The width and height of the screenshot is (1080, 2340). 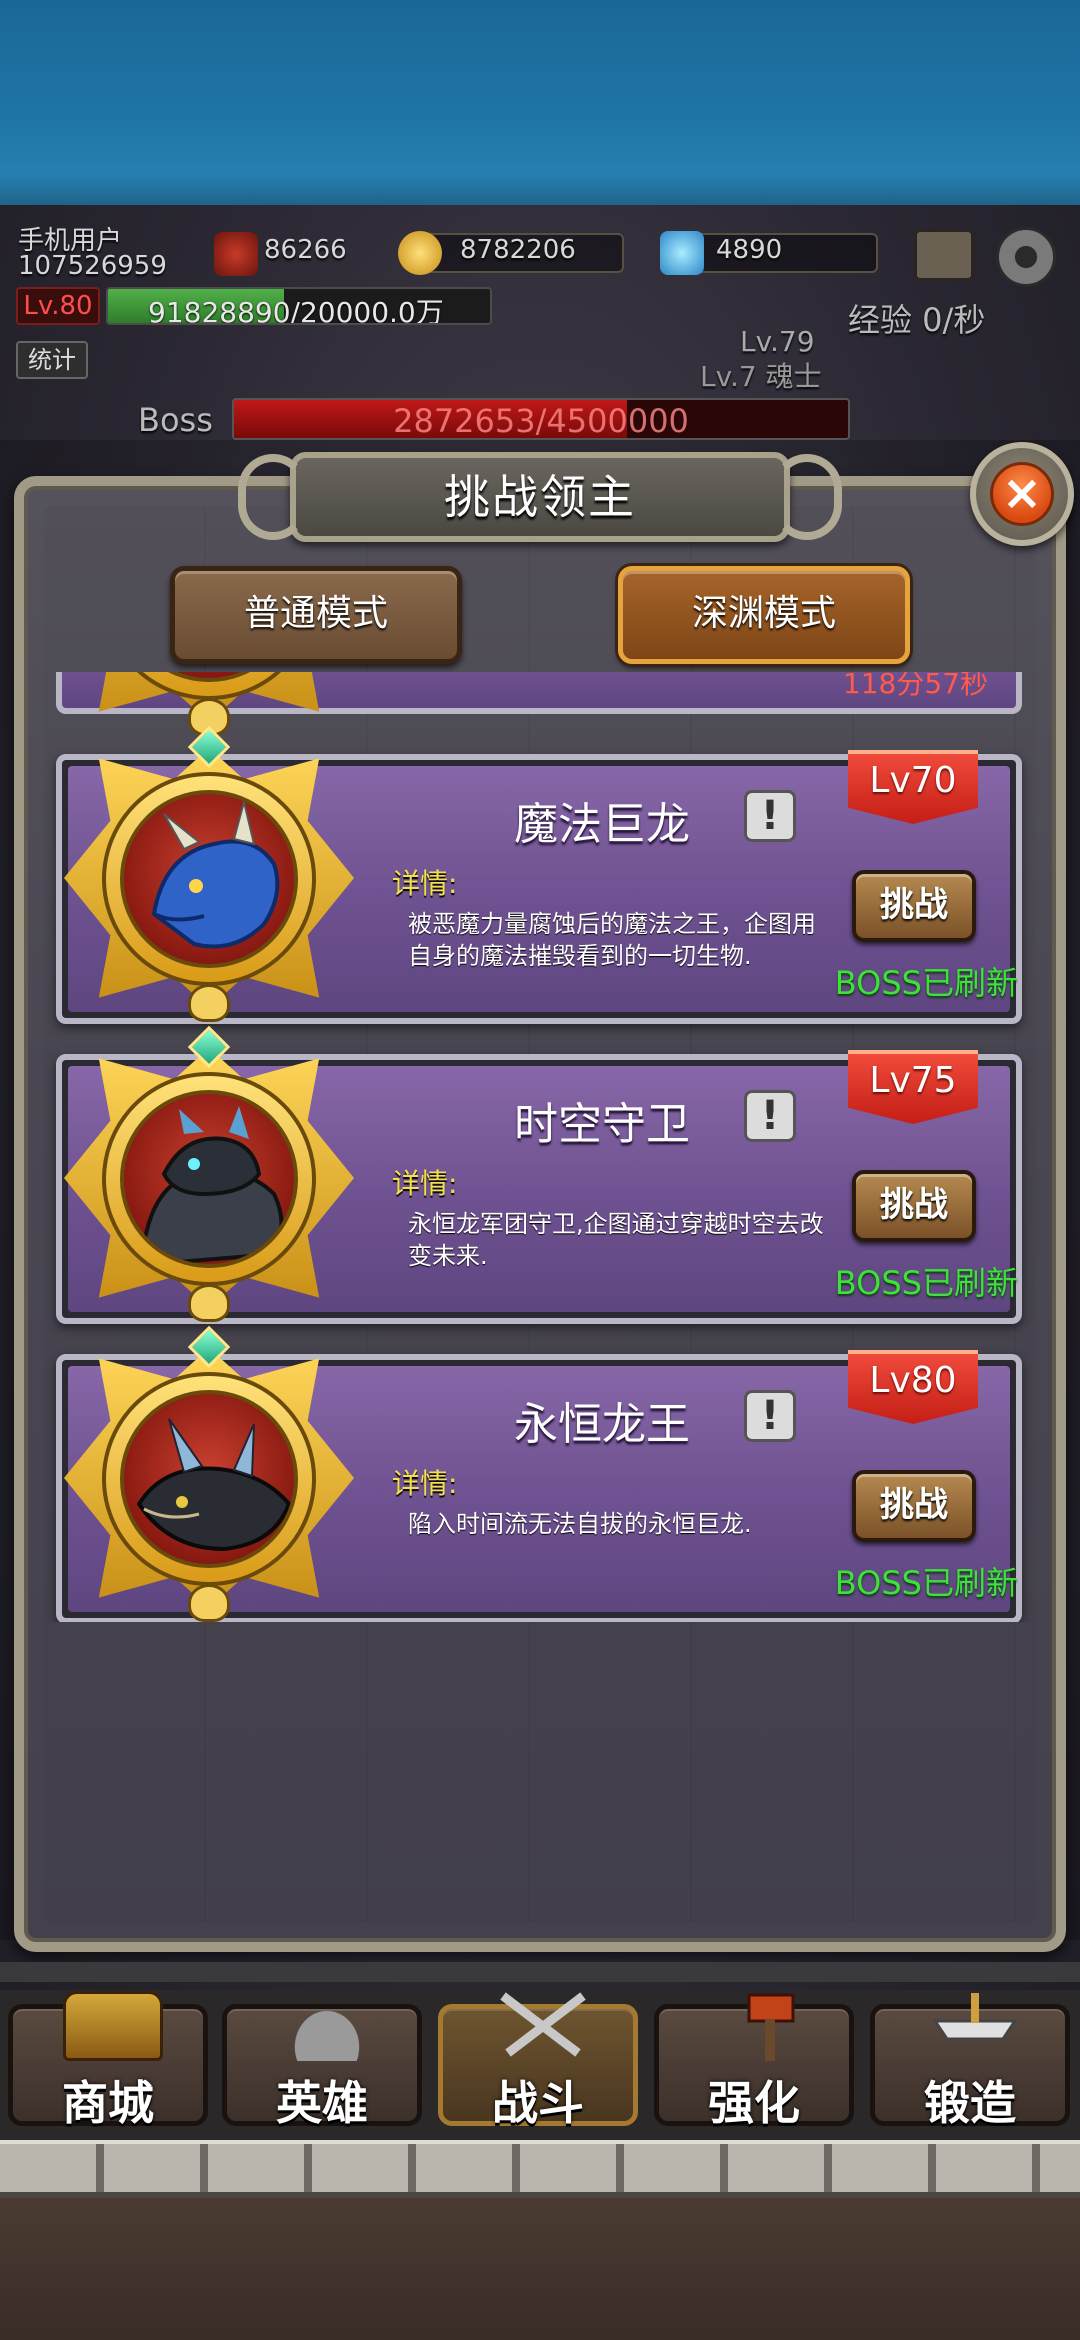 What do you see at coordinates (296, 310) in the screenshot?
I see `exp-text: 91828890/20000.0万` at bounding box center [296, 310].